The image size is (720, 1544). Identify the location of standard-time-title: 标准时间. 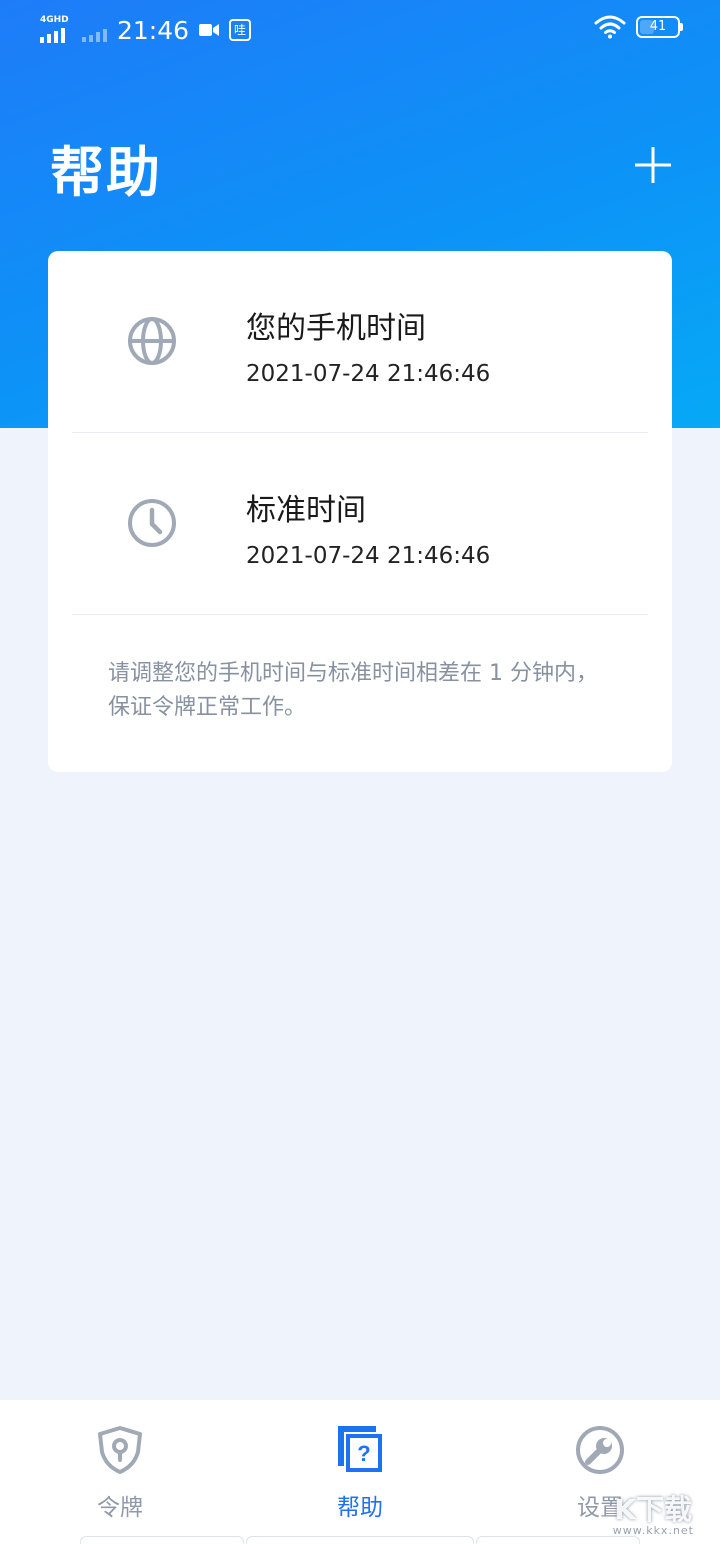
(306, 510).